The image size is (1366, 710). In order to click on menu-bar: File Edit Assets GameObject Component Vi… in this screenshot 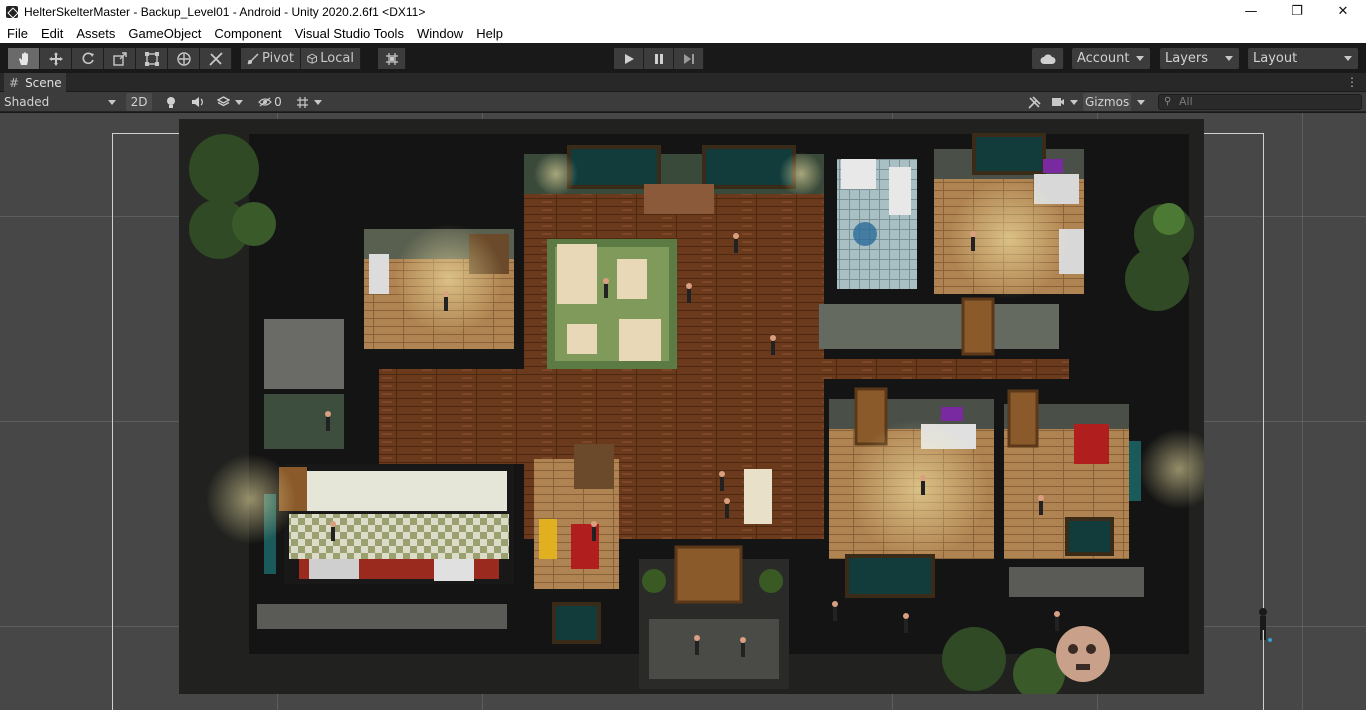, I will do `click(683, 33)`.